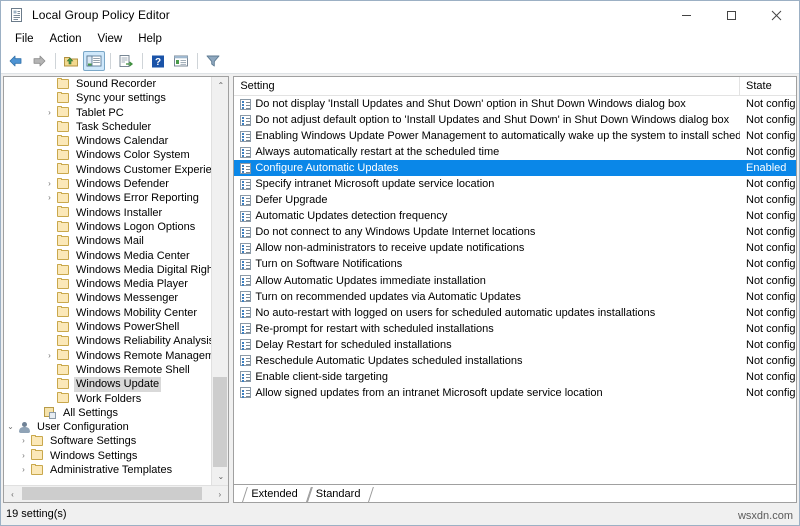  Describe the element at coordinates (122, 184) in the screenshot. I see `tree-item-label: Windows Defender` at that location.